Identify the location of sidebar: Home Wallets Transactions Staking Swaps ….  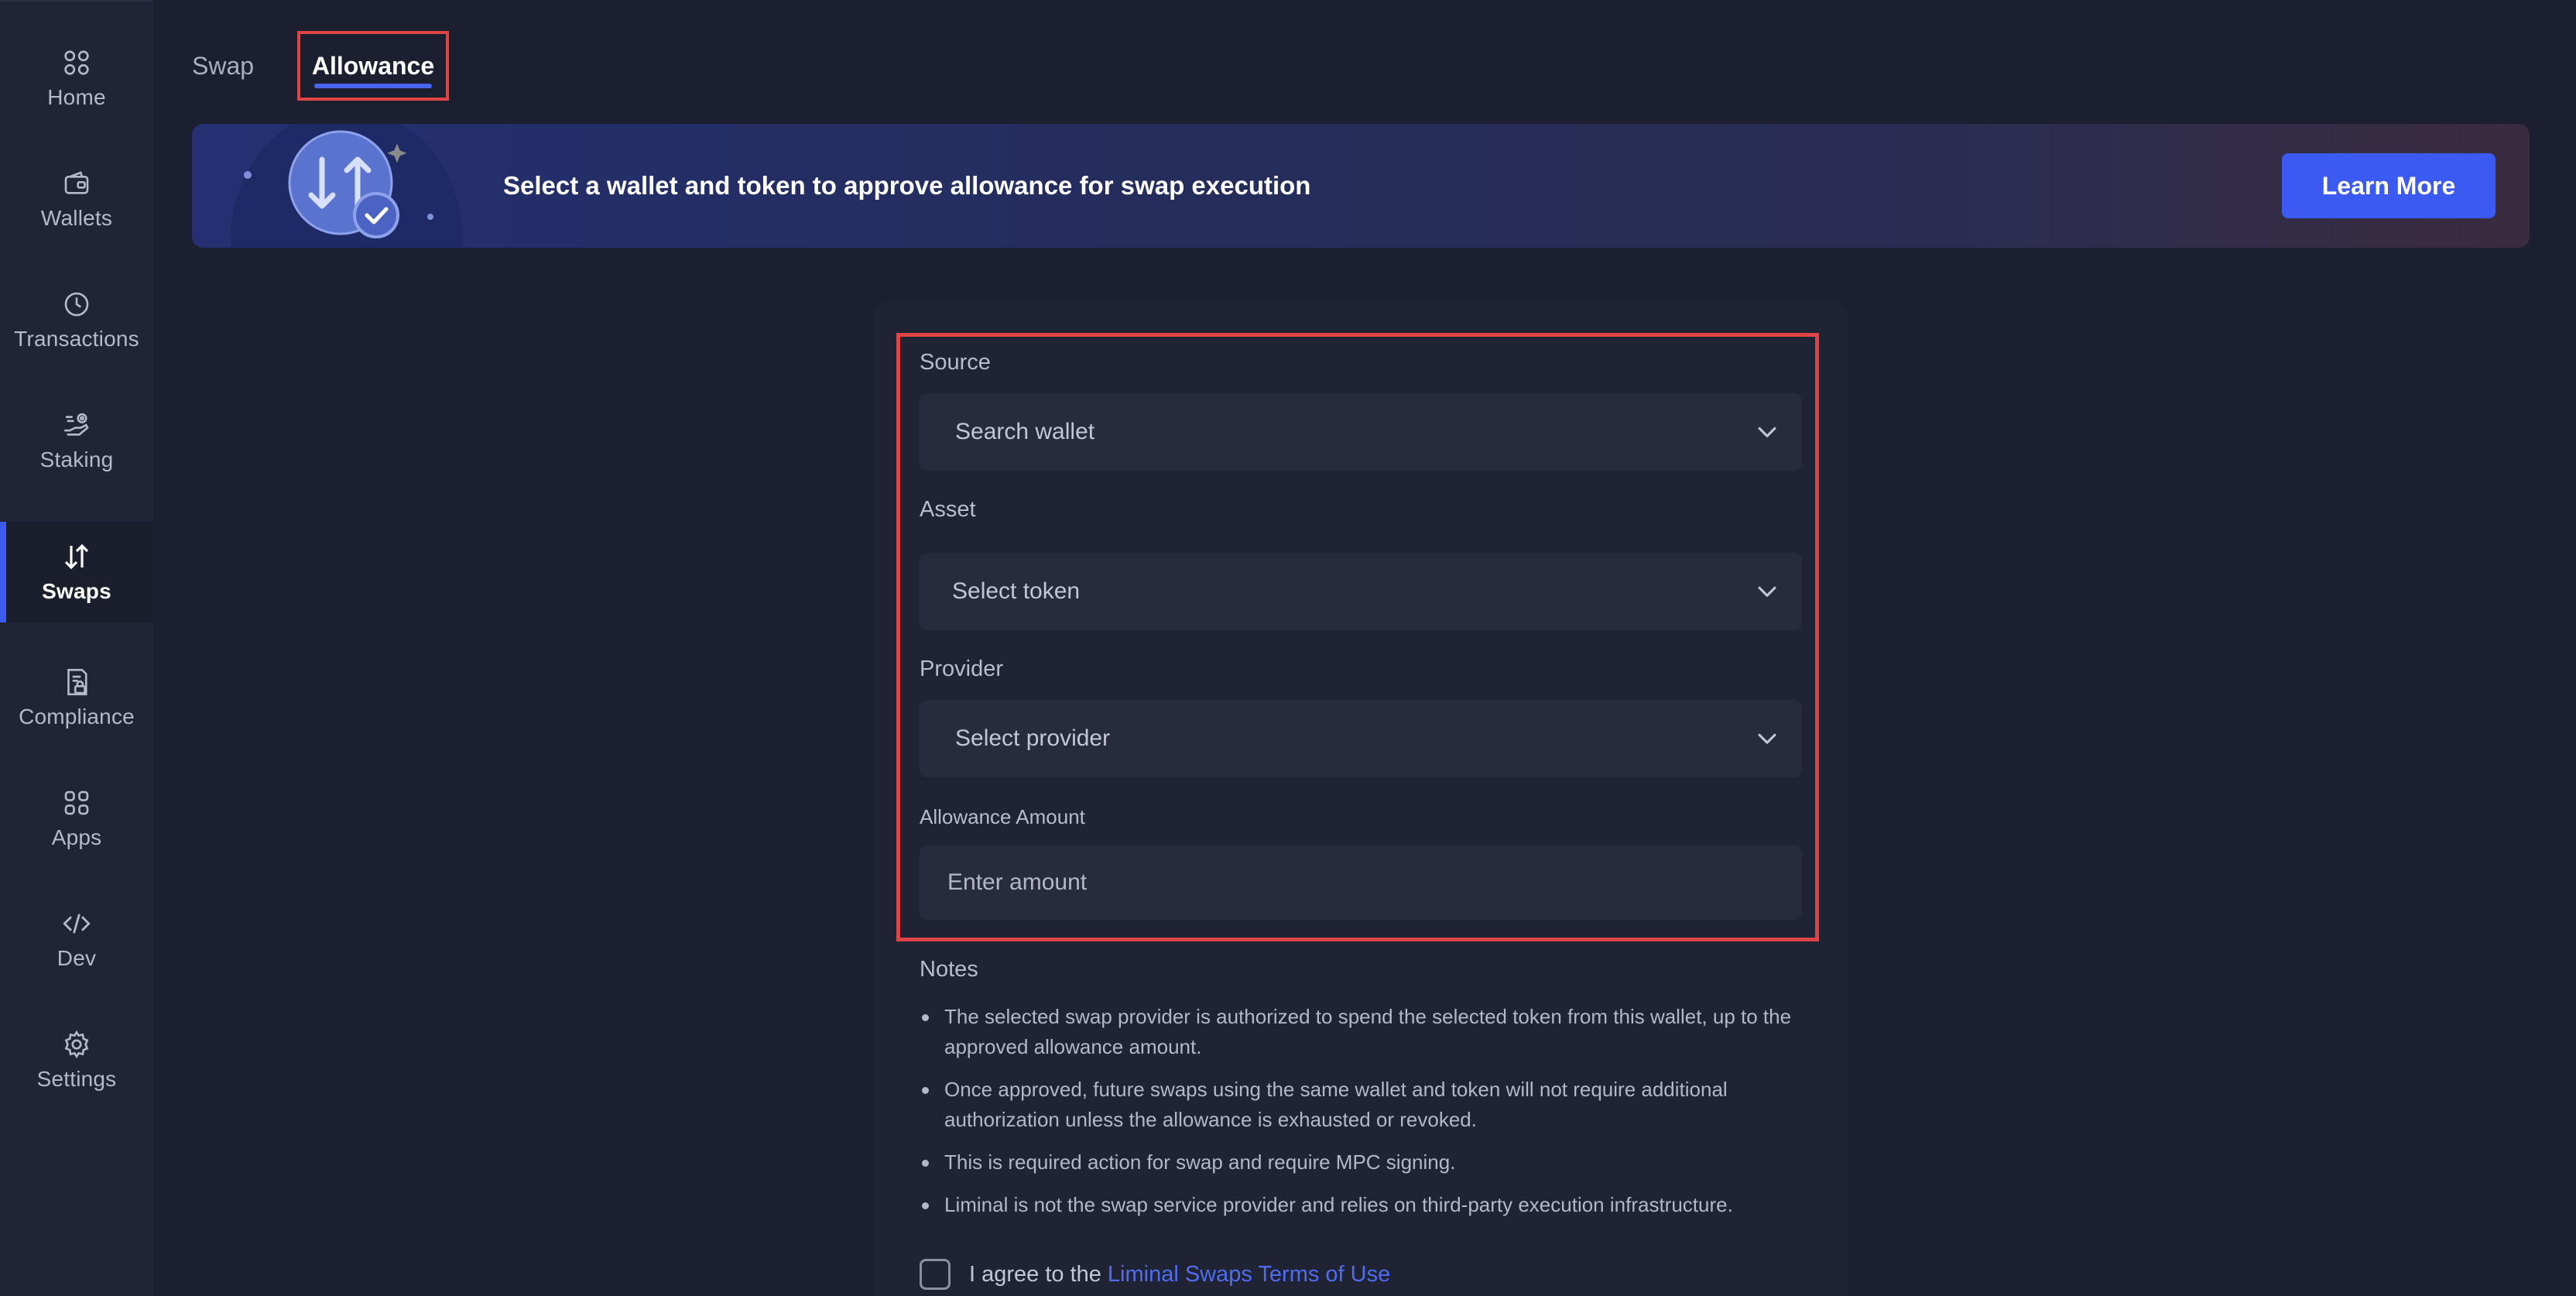
(76, 648).